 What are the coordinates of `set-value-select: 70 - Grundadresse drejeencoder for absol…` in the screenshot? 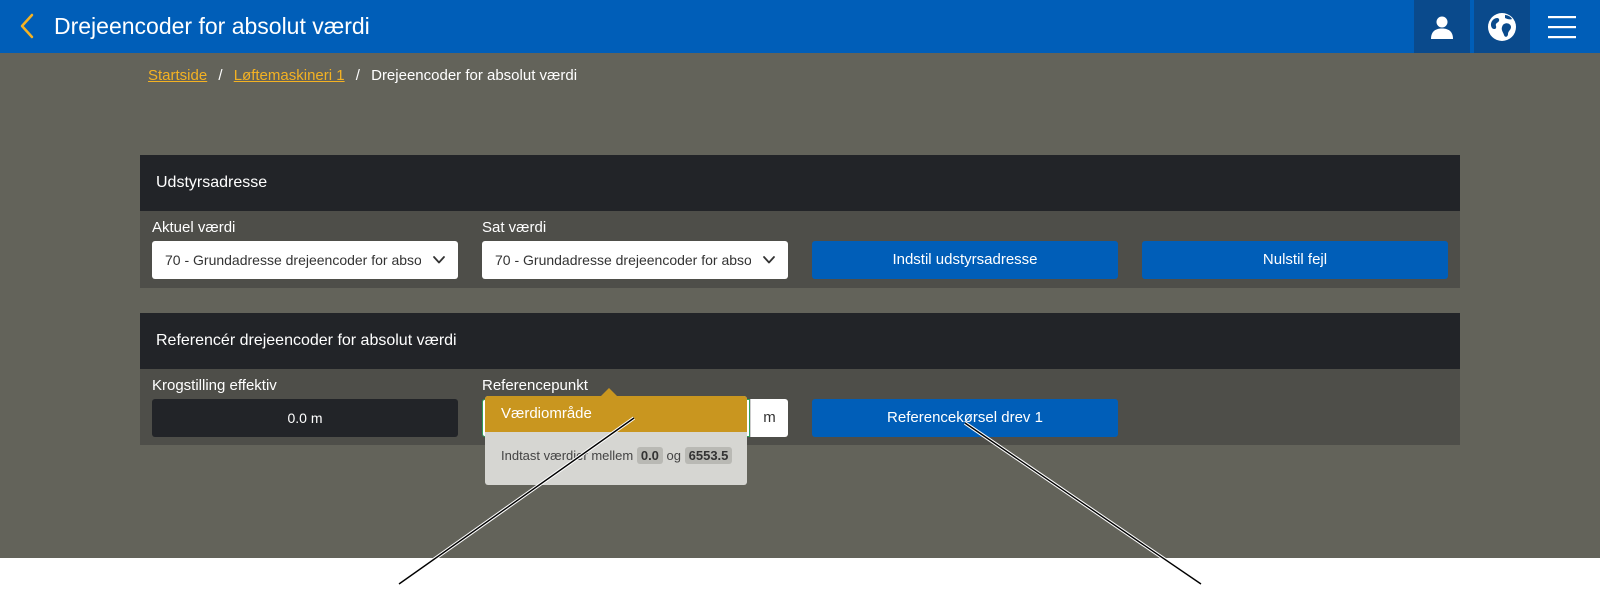 It's located at (635, 260).